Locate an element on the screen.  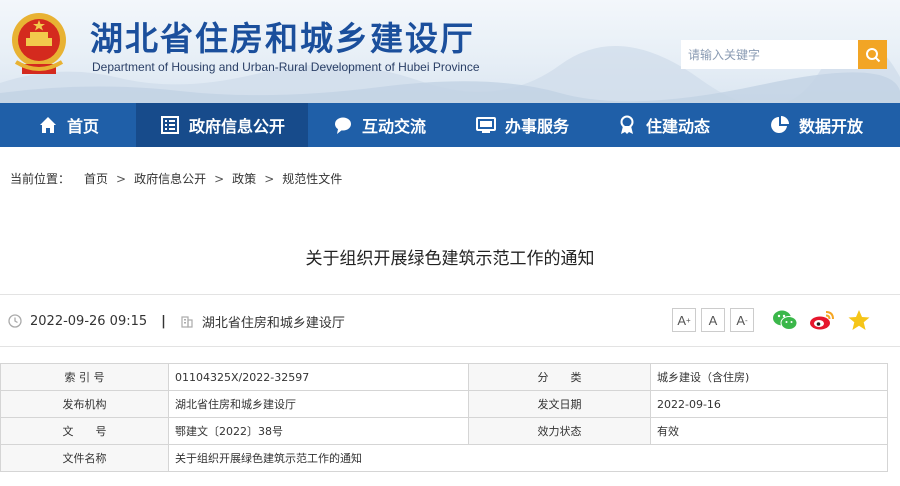
nav-label: 政府信息公开 is located at coordinates (236, 126).